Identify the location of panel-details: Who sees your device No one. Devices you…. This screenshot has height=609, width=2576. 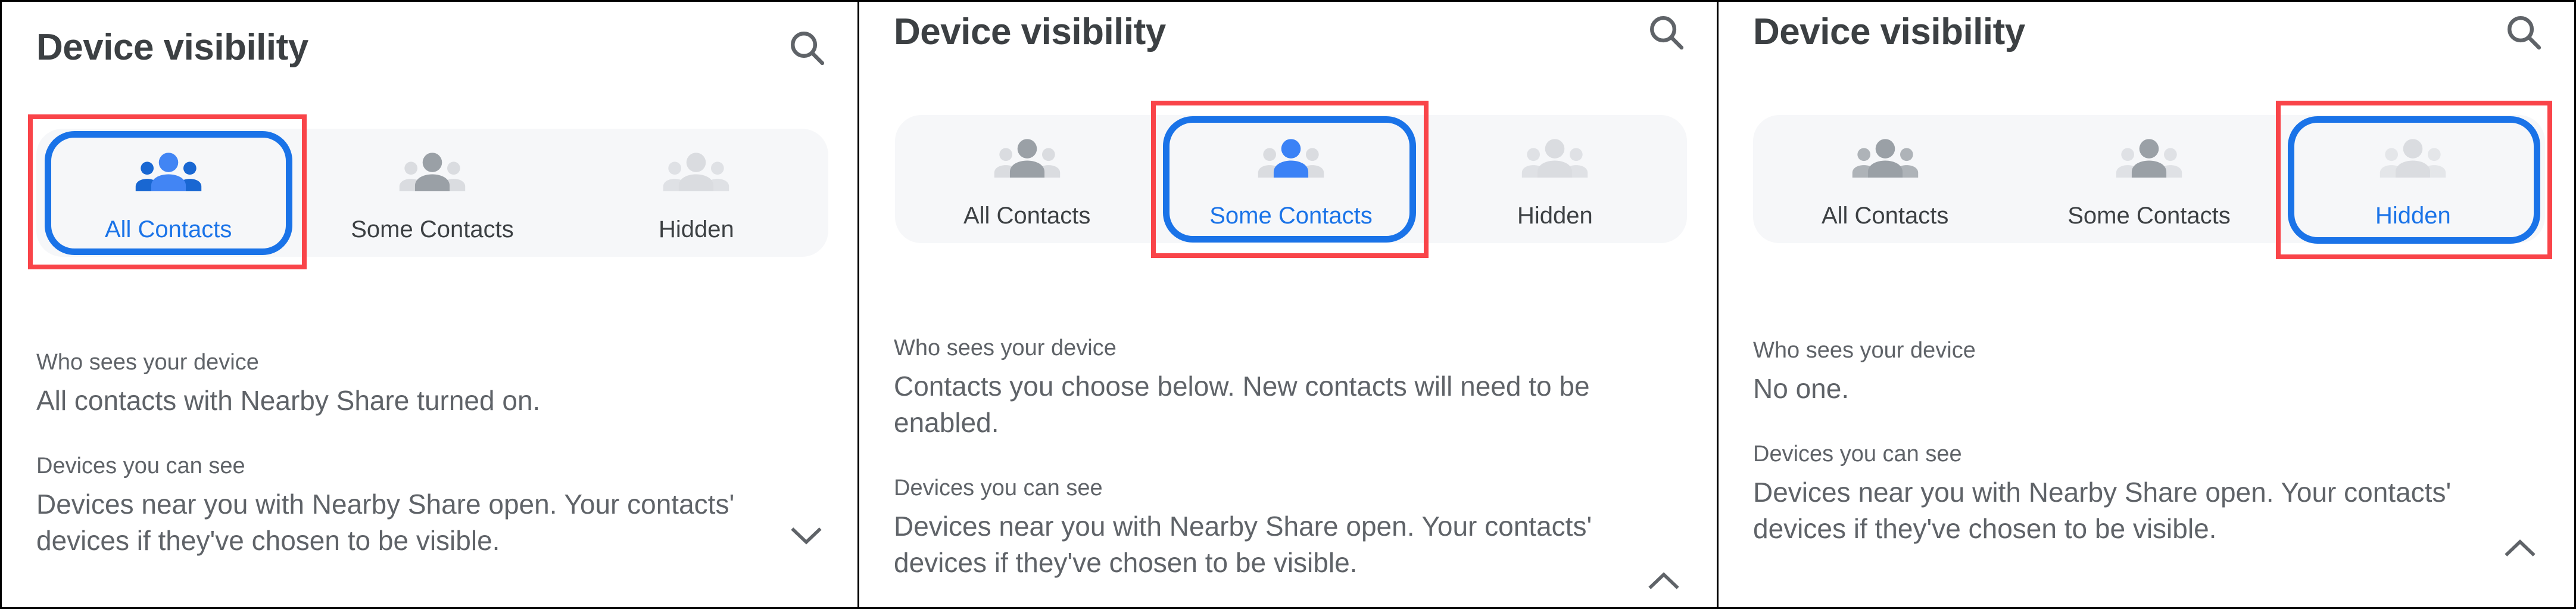
(2137, 441).